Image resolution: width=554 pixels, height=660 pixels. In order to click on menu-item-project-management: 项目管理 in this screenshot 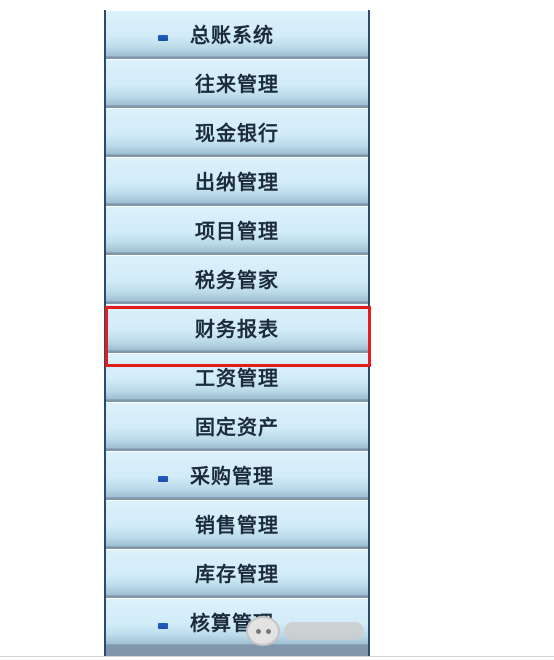, I will do `click(237, 229)`.